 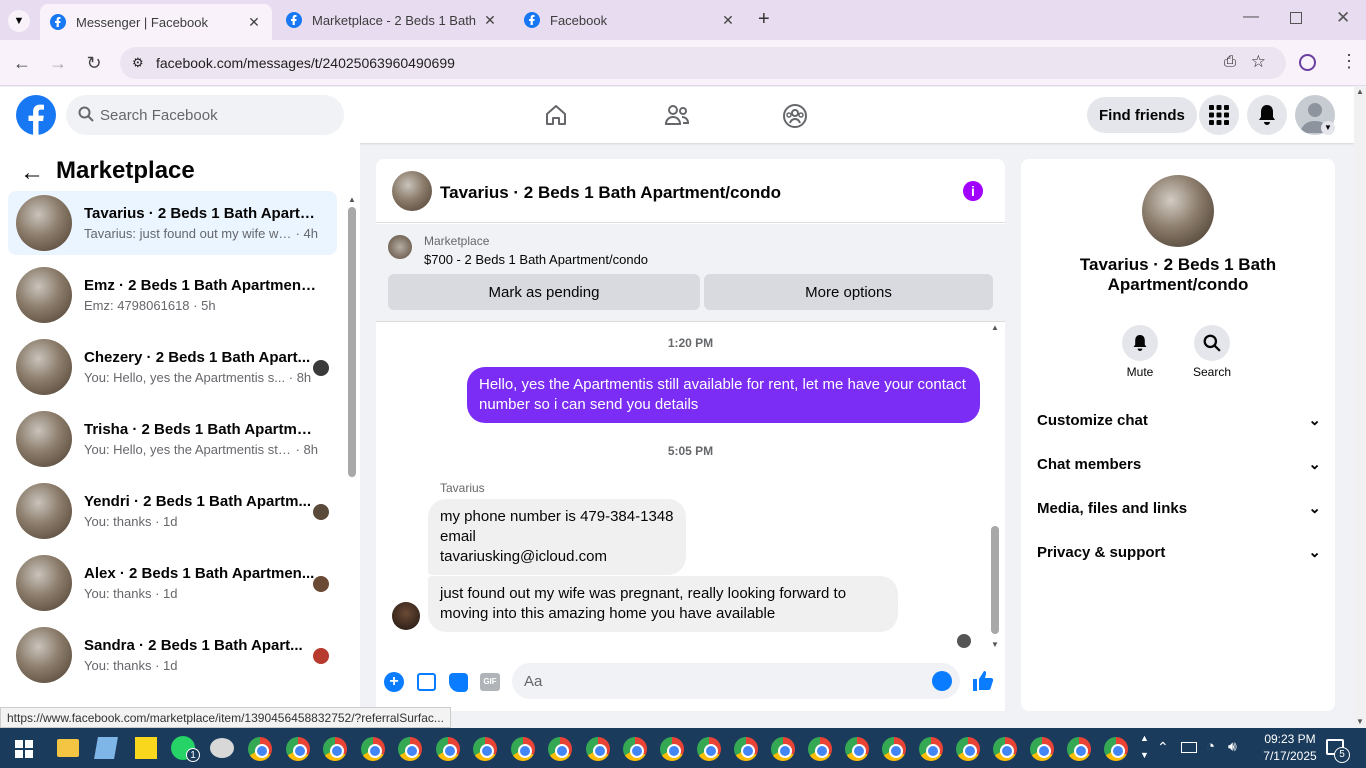 I want to click on chat-title: Tavarius · 2 Beds 1 Bath Apartment/condo, so click(x=610, y=193).